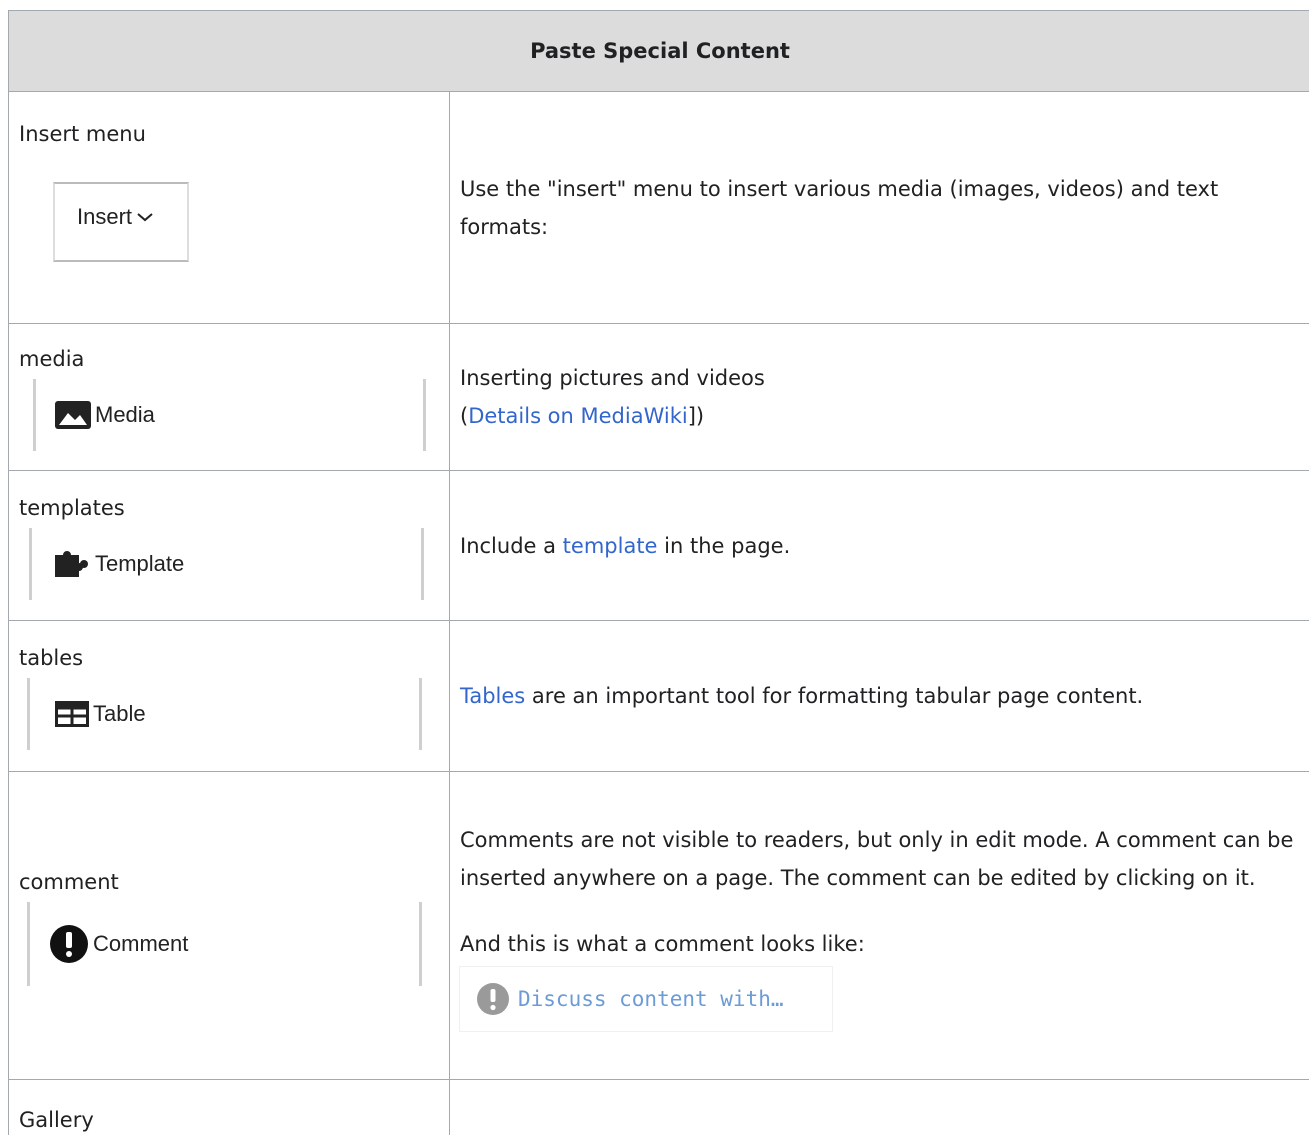 The image size is (1309, 1135). Describe the element at coordinates (82, 134) in the screenshot. I see `row-label: Insert menu` at that location.